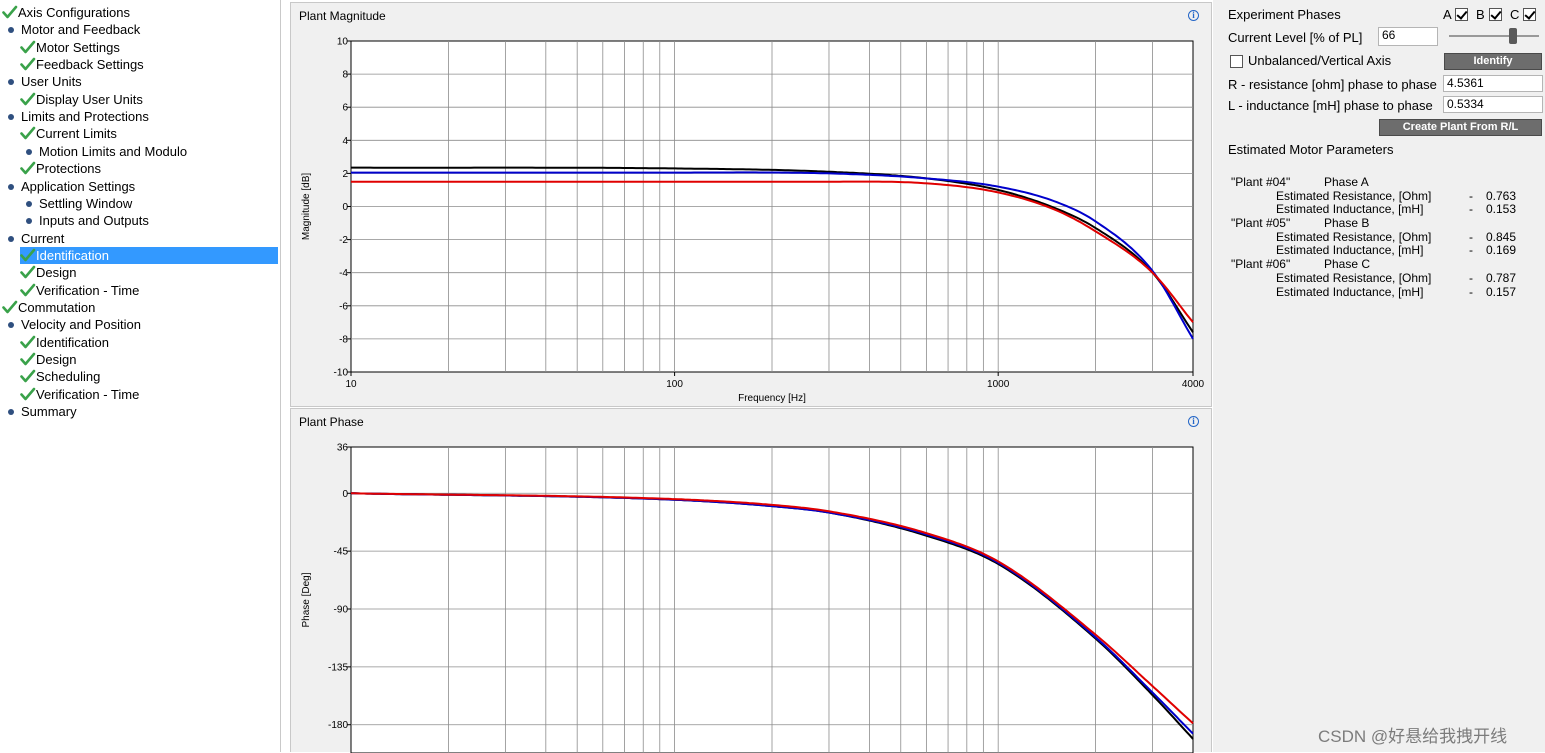  Describe the element at coordinates (56, 359) in the screenshot. I see `tree-item-label: Design` at that location.